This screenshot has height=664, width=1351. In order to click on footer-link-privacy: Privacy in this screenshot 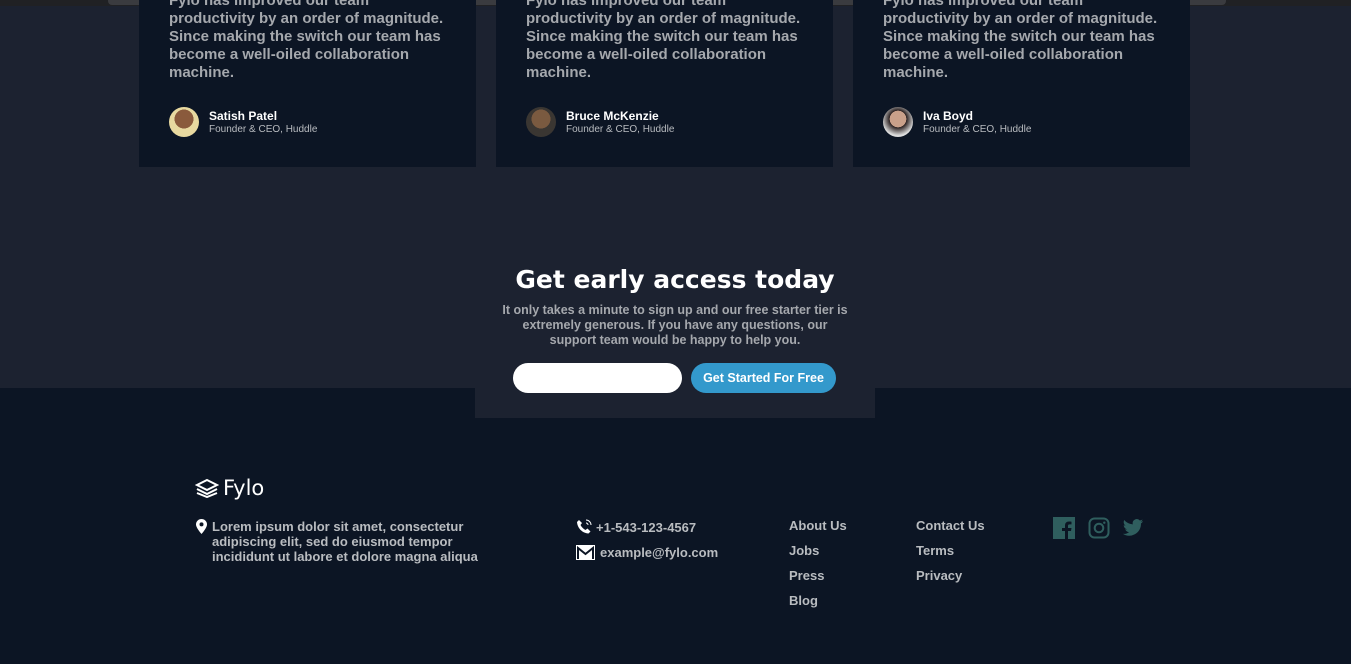, I will do `click(939, 575)`.